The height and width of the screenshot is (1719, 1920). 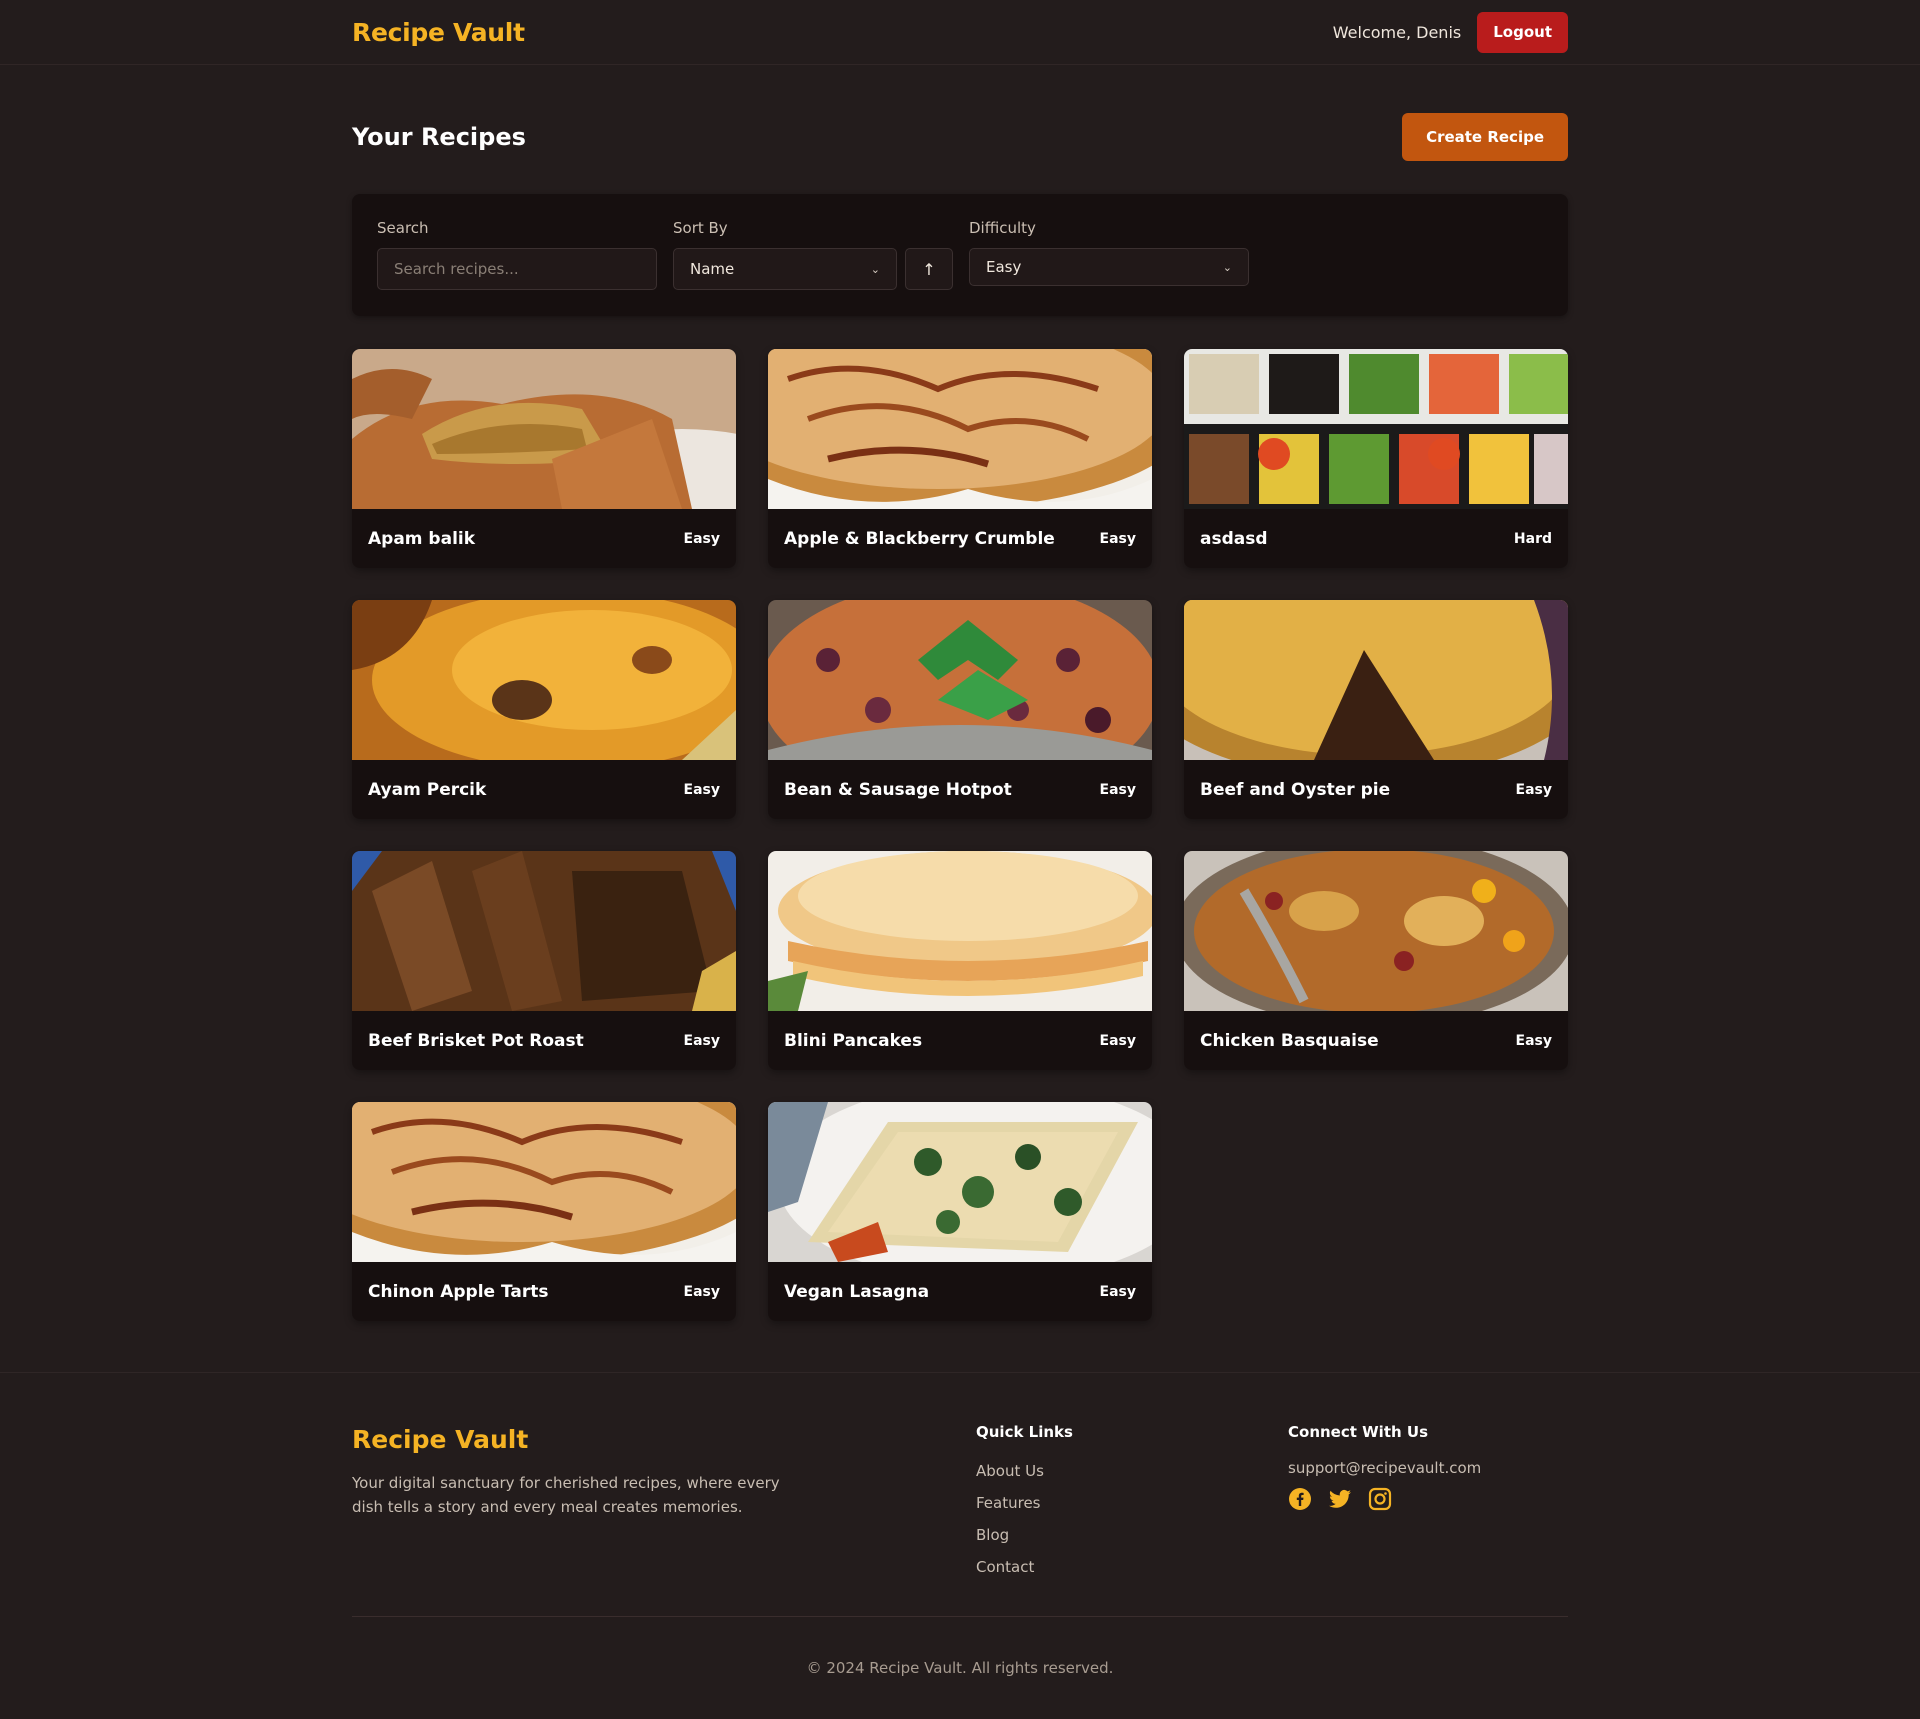 What do you see at coordinates (712, 269) in the screenshot?
I see `sort-value: Name` at bounding box center [712, 269].